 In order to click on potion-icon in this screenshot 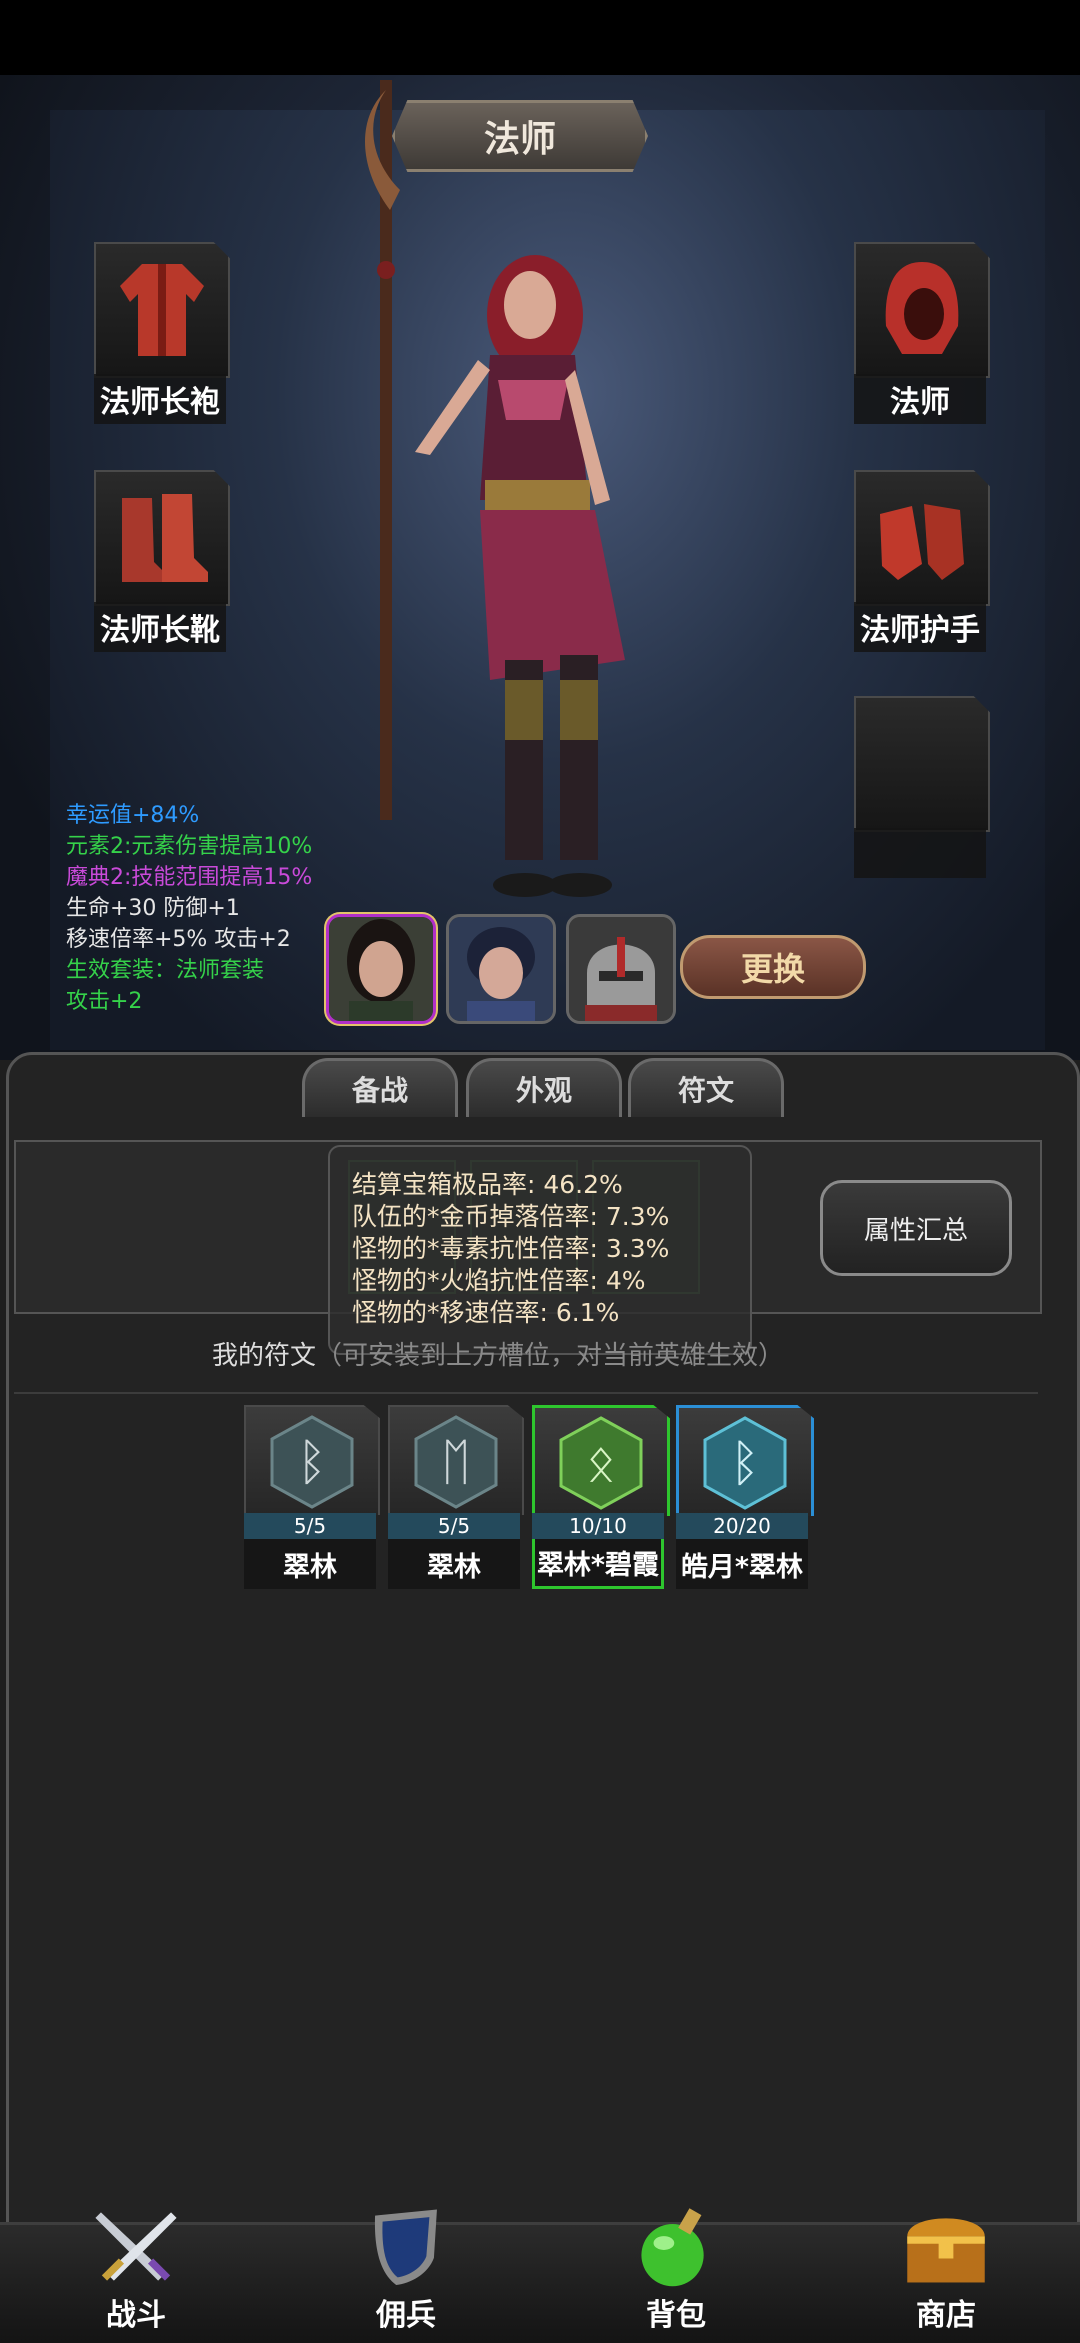, I will do `click(672, 2247)`.